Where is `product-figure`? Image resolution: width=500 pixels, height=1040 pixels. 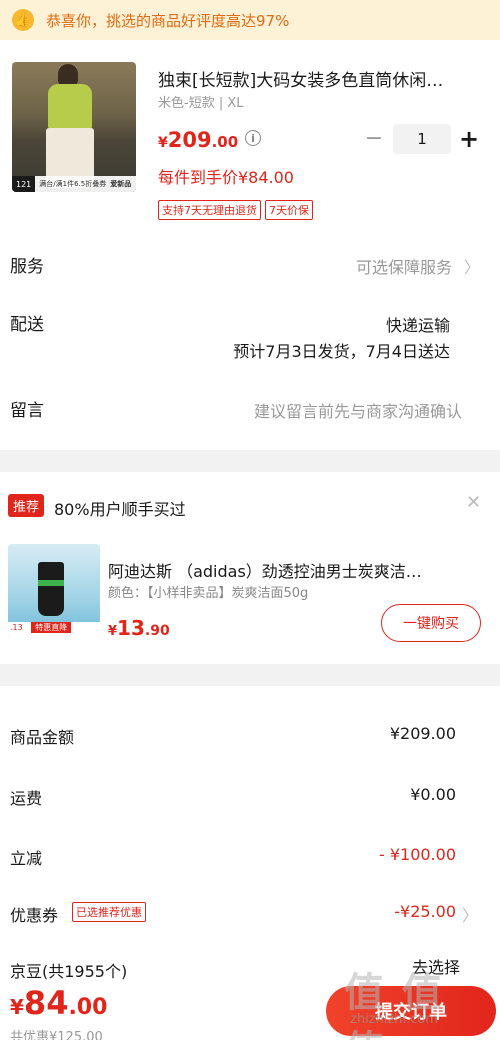 product-figure is located at coordinates (68, 75).